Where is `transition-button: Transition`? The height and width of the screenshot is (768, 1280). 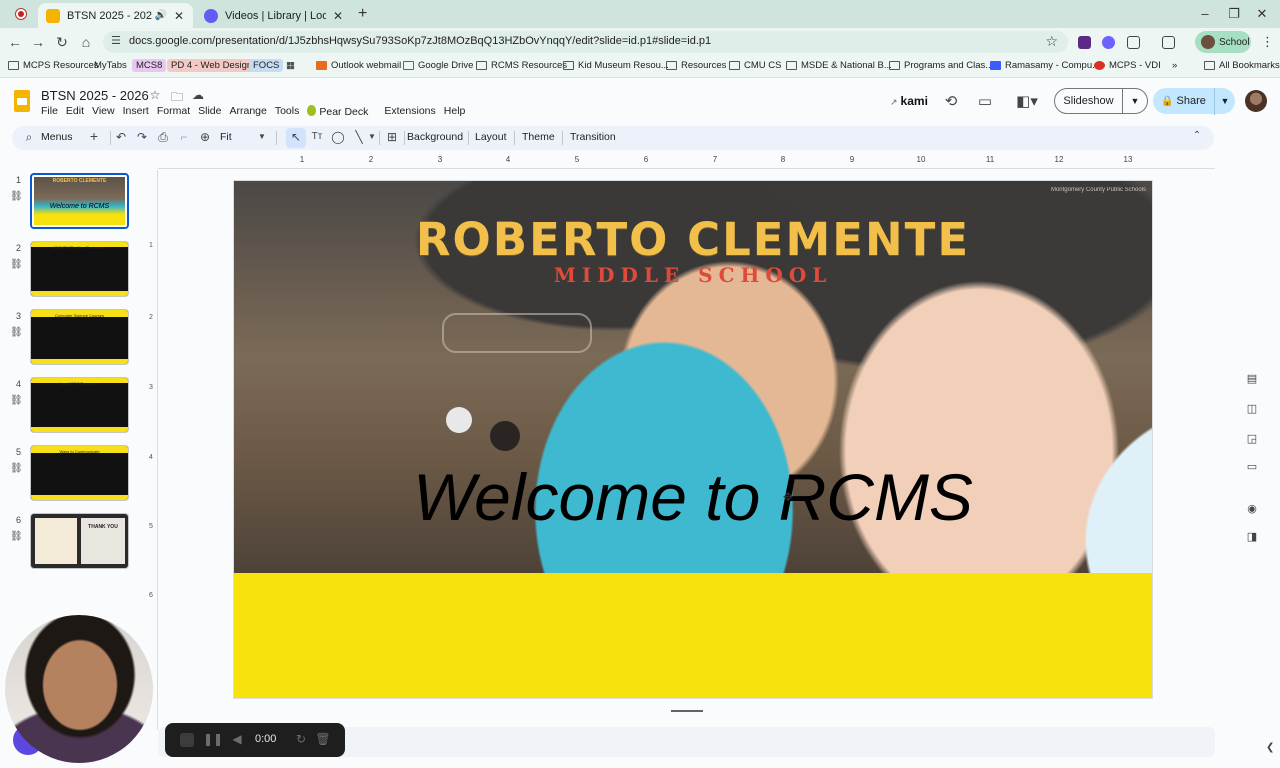
transition-button: Transition is located at coordinates (593, 137).